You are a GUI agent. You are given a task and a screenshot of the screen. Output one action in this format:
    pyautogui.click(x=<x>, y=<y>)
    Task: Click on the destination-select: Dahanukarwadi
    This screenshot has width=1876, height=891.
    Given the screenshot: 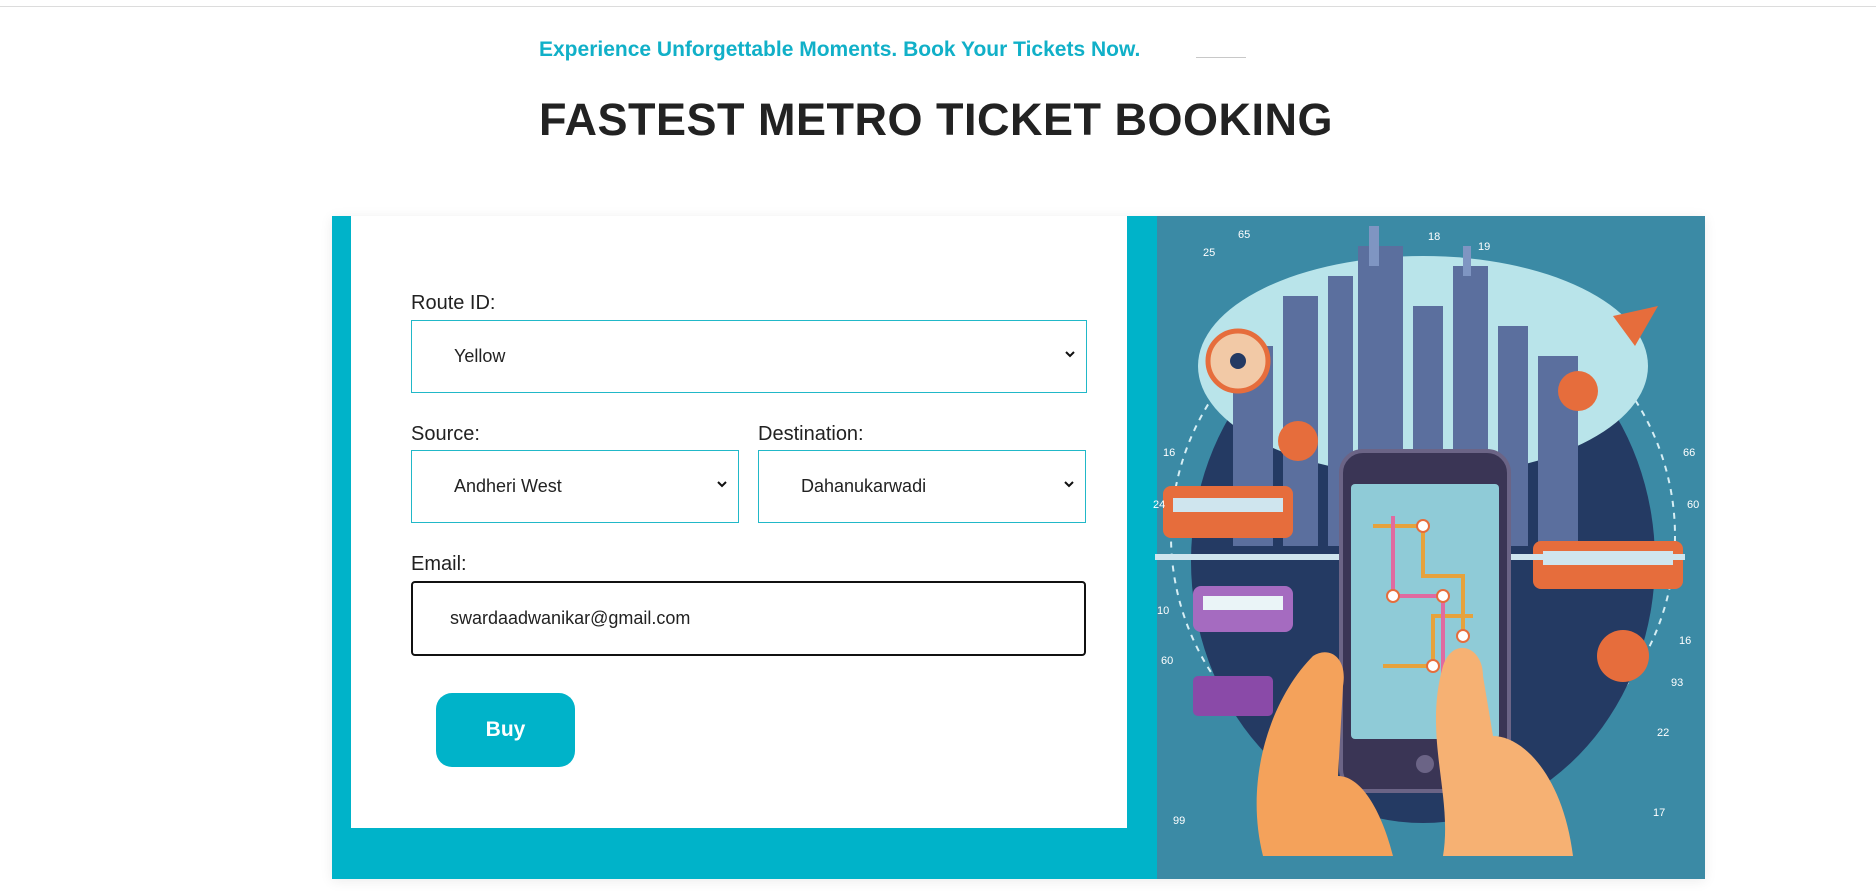 What is the action you would take?
    pyautogui.click(x=922, y=486)
    